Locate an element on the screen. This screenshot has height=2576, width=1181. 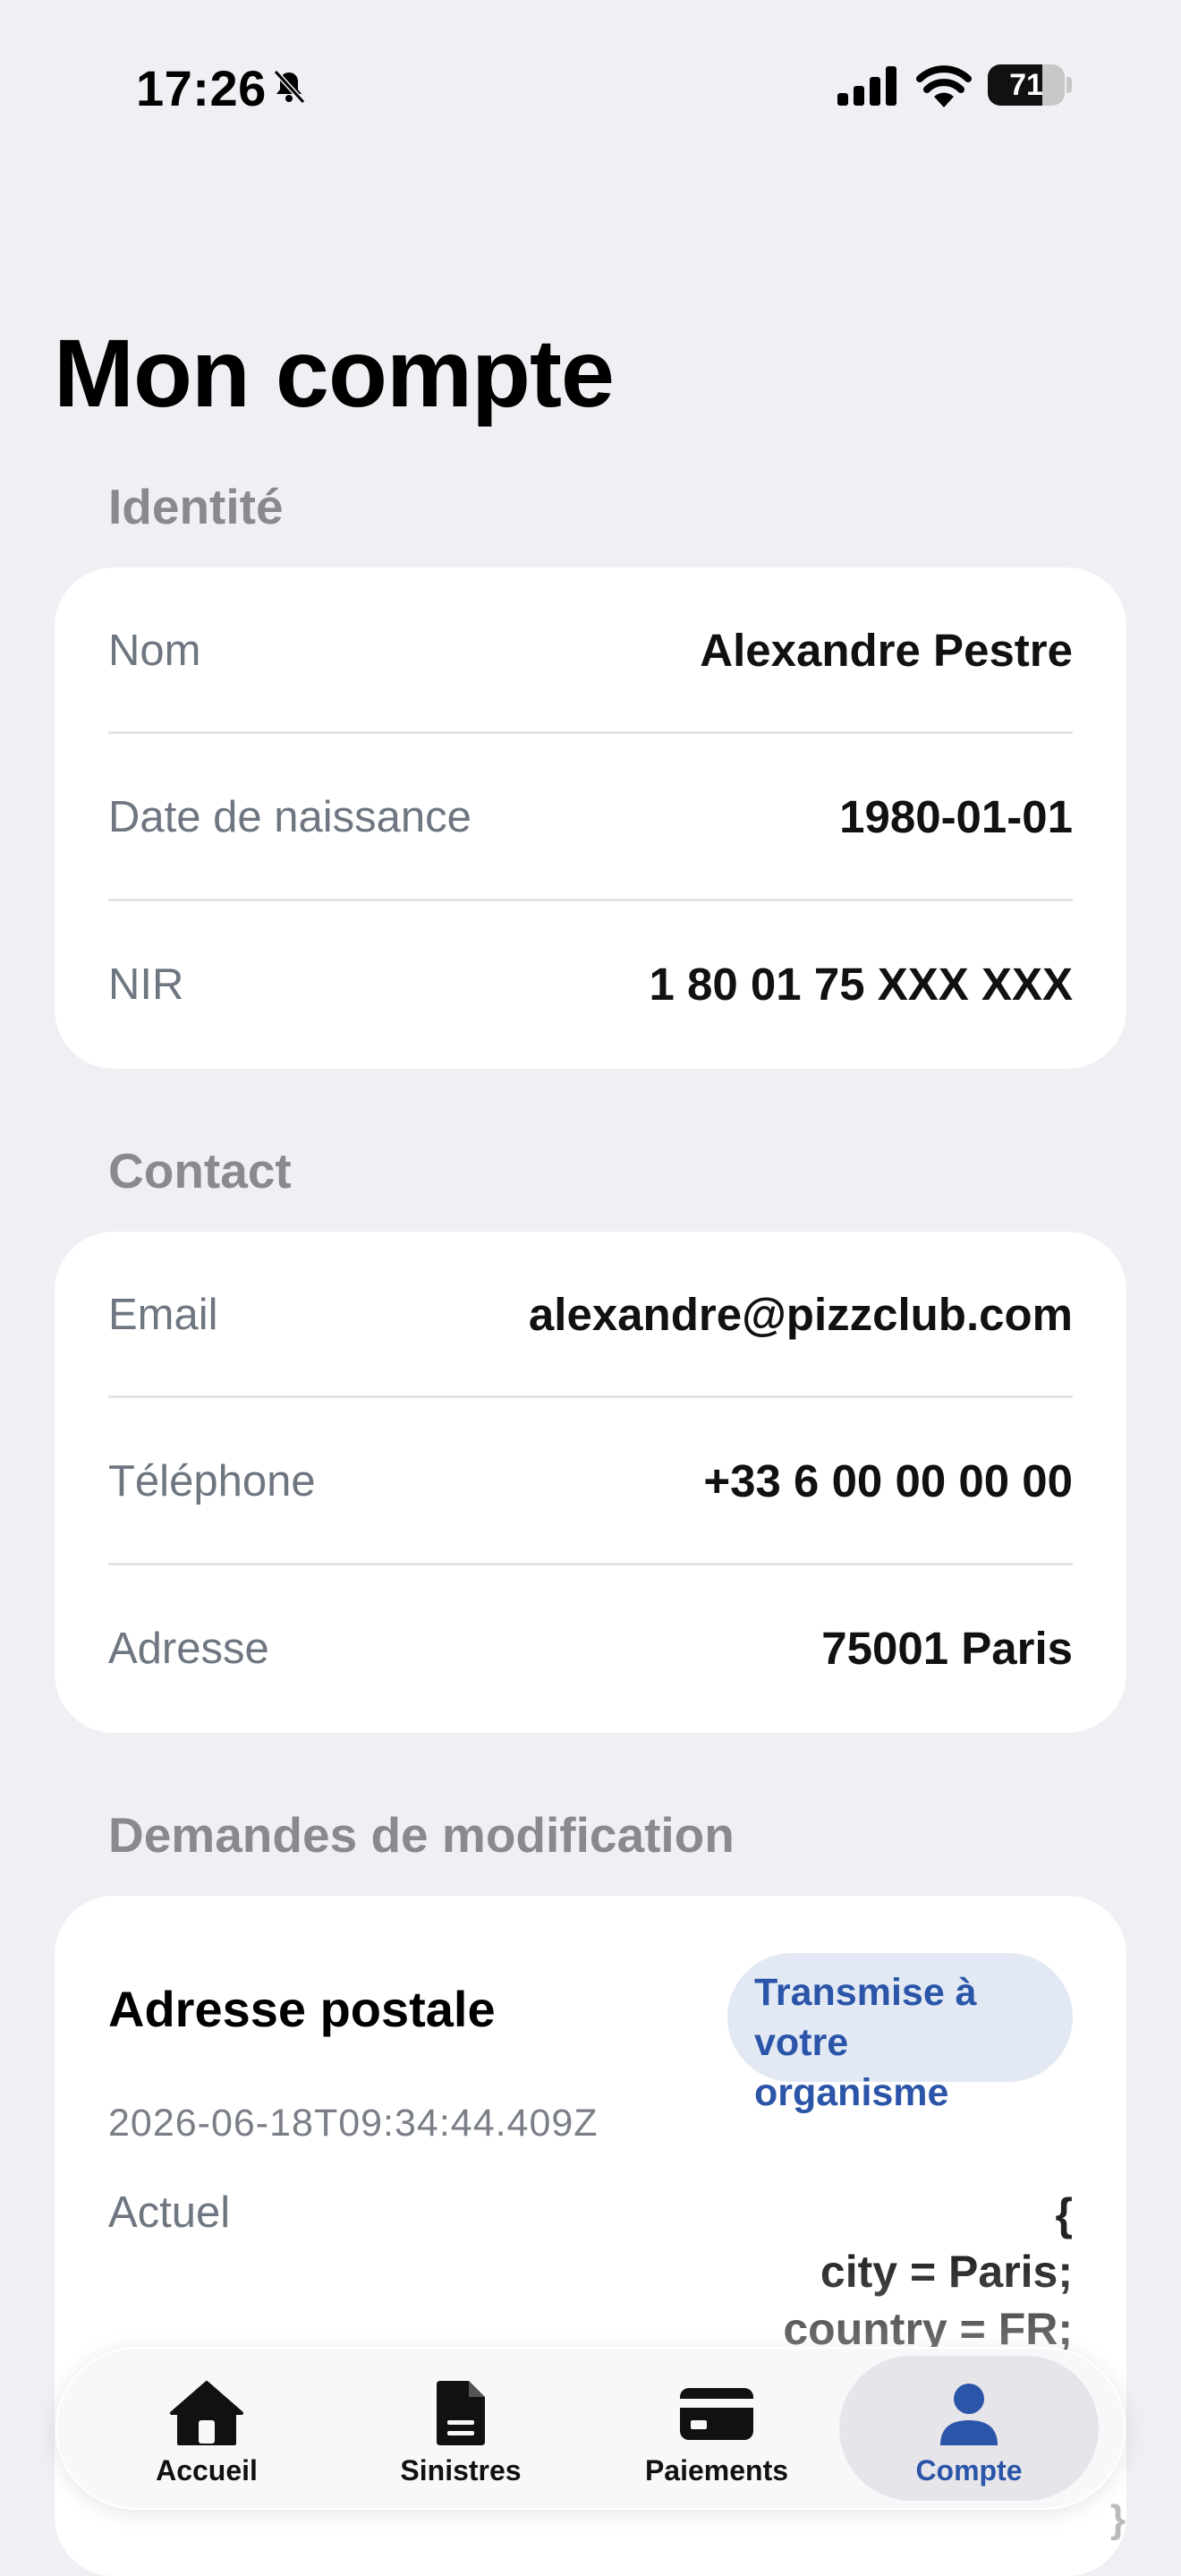
row-value: 1 80 01 75 XXX XXX is located at coordinates (861, 984).